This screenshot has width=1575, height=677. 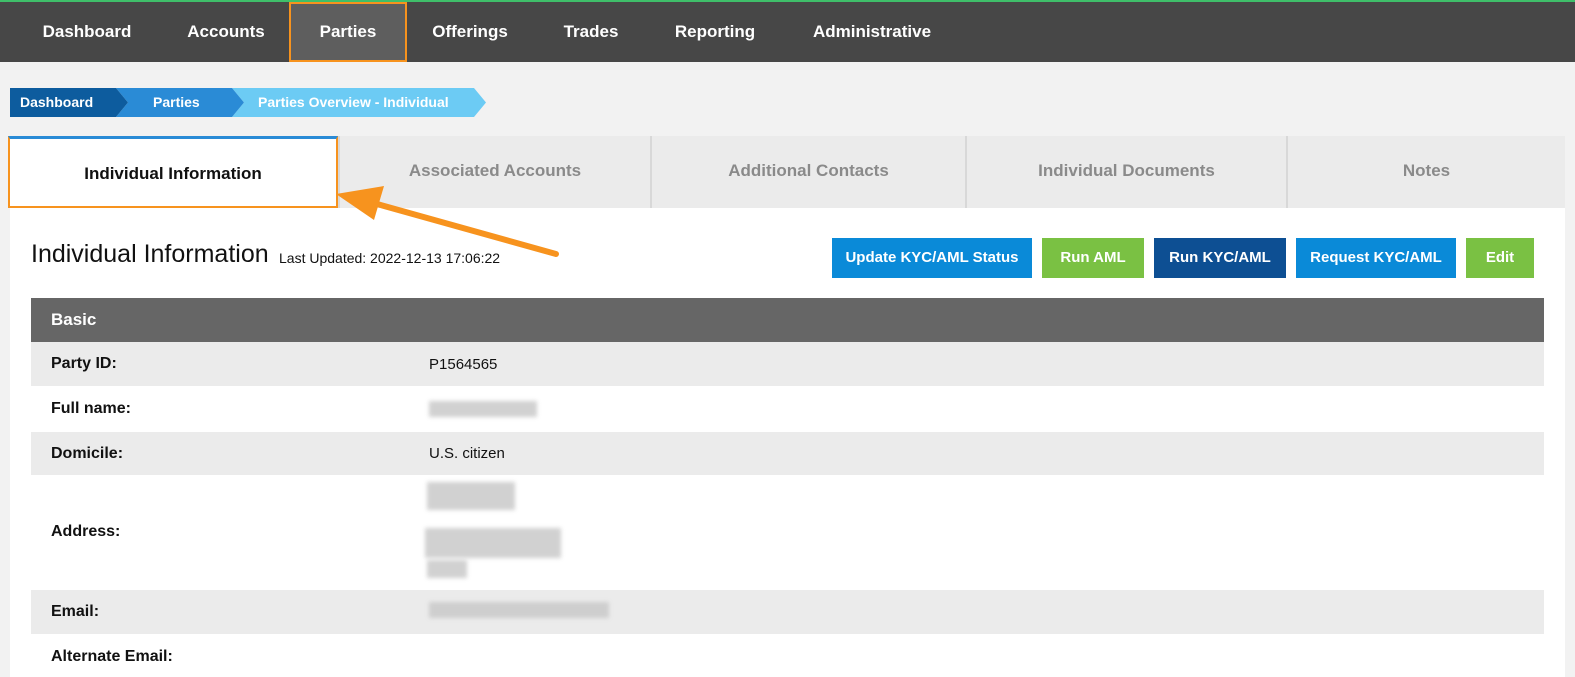 What do you see at coordinates (787, 320) in the screenshot?
I see `section-basic-header: Basic` at bounding box center [787, 320].